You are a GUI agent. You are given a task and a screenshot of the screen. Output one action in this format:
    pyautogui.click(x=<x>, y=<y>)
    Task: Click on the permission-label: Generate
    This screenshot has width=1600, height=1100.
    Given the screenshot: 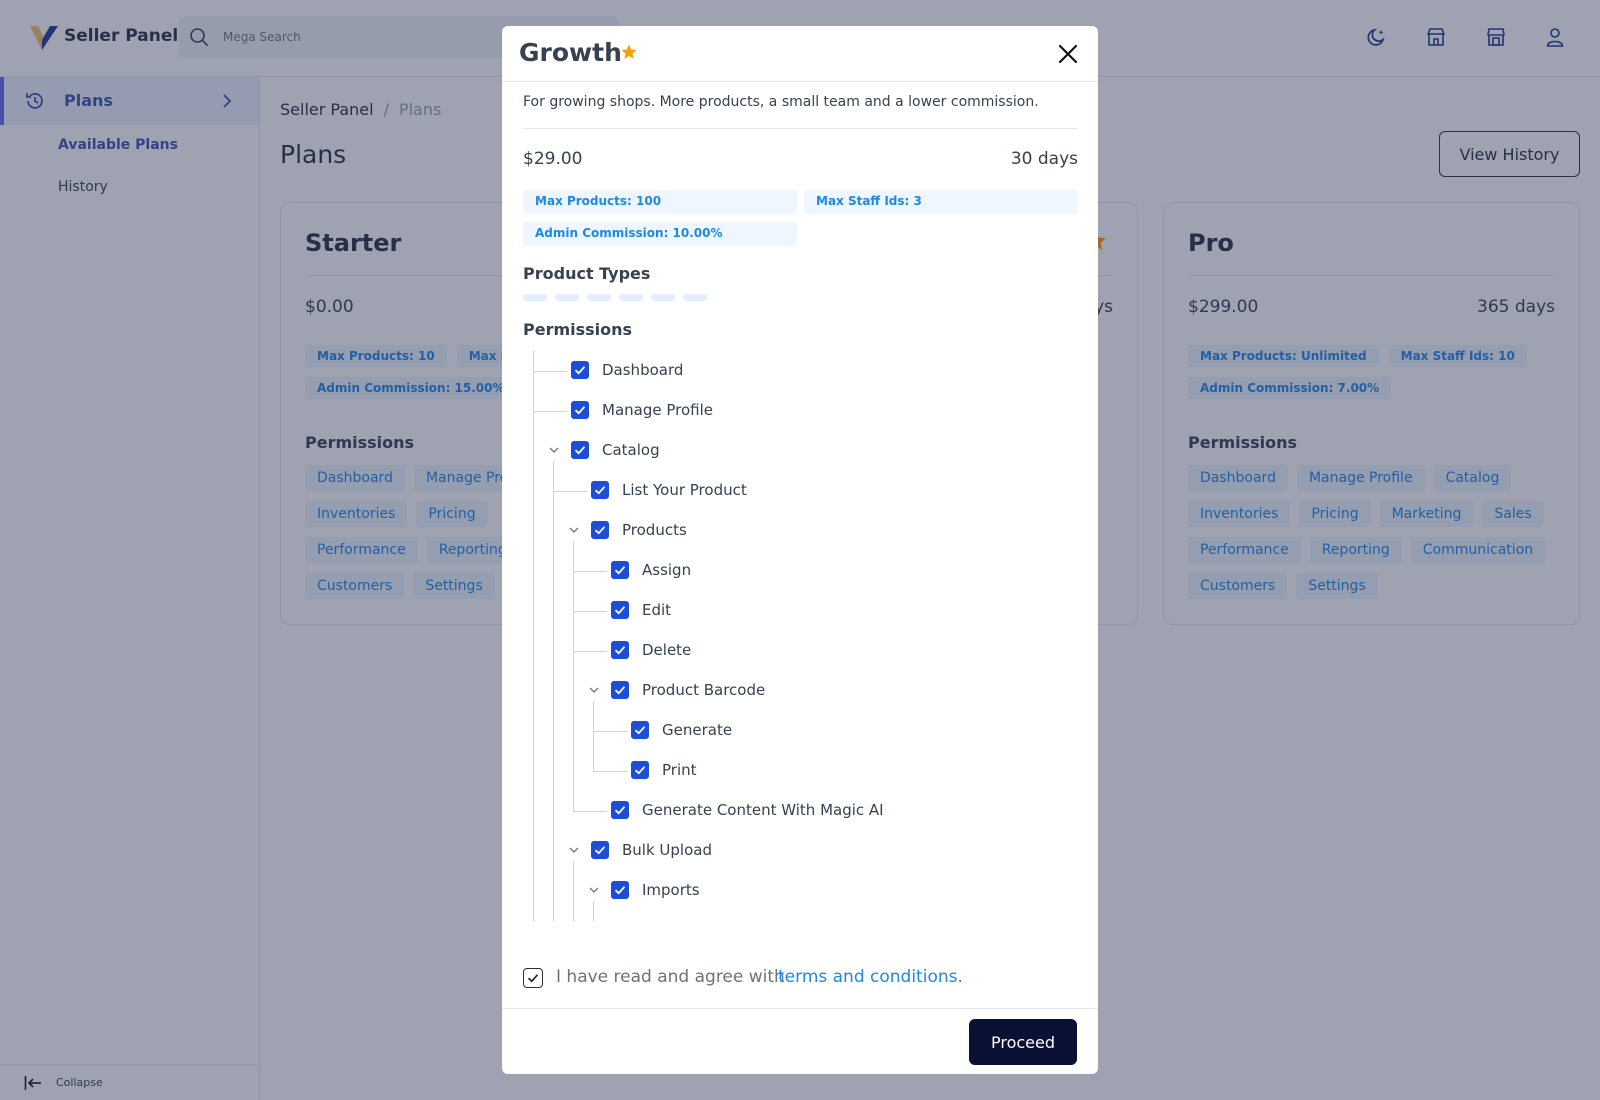 What is the action you would take?
    pyautogui.click(x=697, y=730)
    